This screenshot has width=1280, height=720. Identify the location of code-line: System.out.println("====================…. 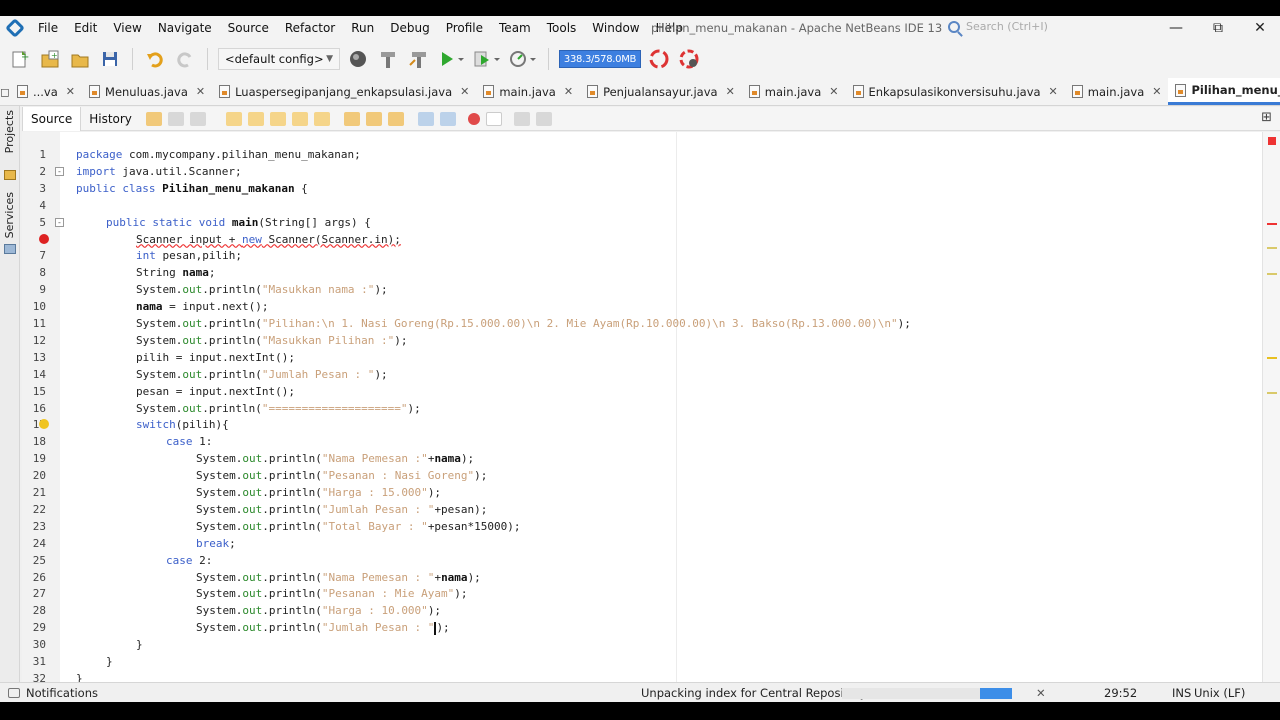
(278, 408).